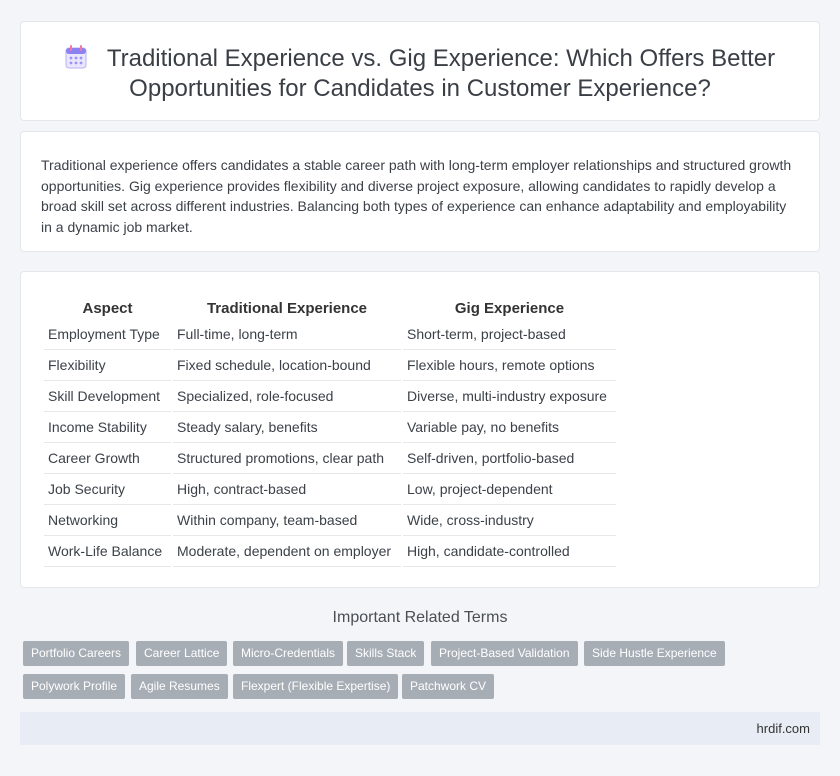  Describe the element at coordinates (107, 365) in the screenshot. I see `cell-aspect: Flexibility` at that location.